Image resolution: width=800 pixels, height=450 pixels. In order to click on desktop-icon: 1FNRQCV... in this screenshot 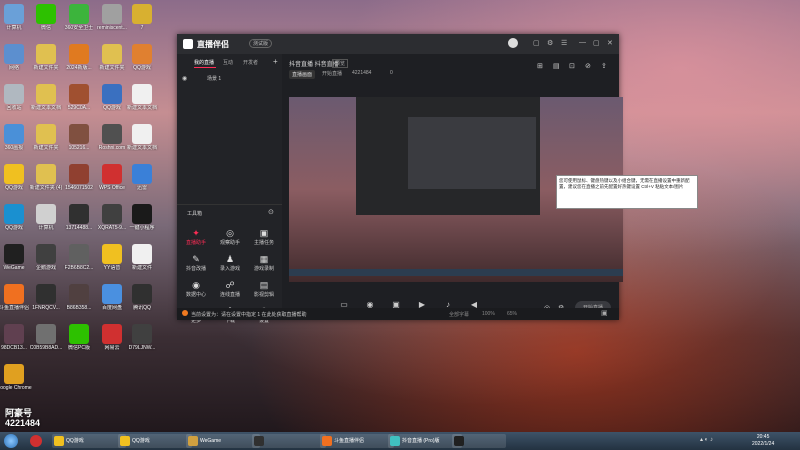, I will do `click(46, 297)`.